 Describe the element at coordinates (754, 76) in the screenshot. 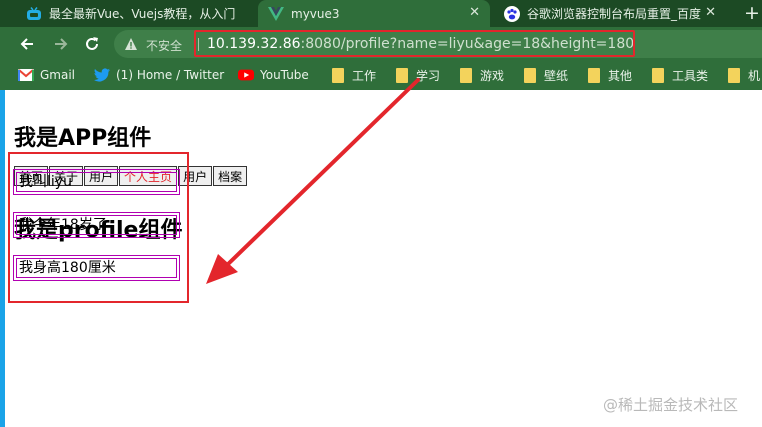

I see `bookmark-label: 机` at that location.